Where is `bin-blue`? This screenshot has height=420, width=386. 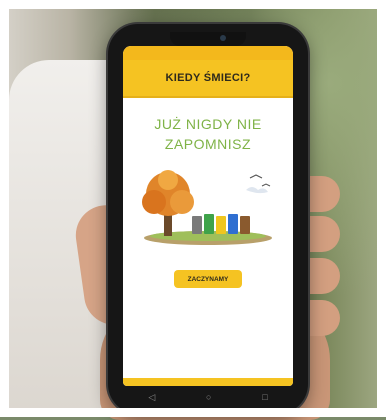 bin-blue is located at coordinates (233, 224).